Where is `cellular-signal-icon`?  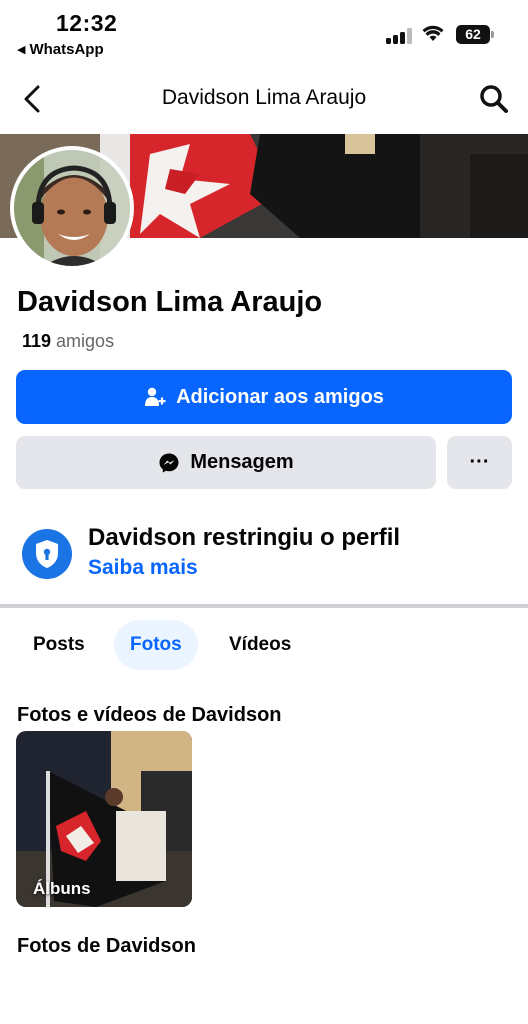 cellular-signal-icon is located at coordinates (399, 36).